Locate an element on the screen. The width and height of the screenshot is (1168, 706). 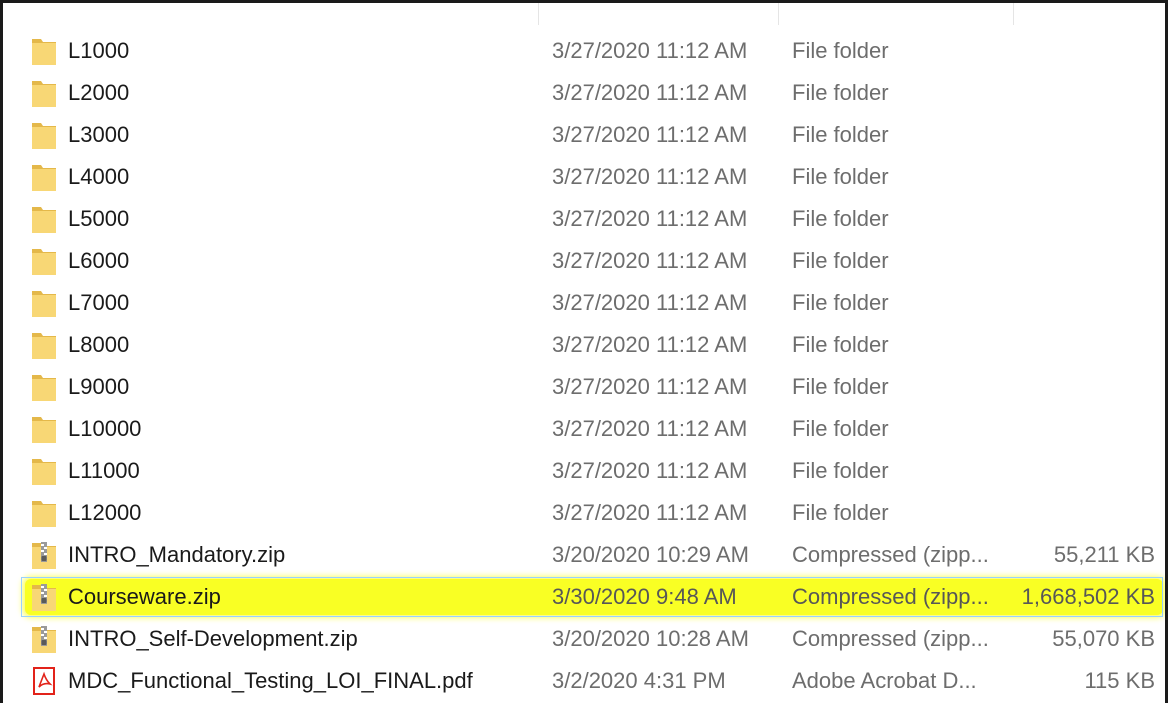
file-name: L10000 is located at coordinates (105, 428).